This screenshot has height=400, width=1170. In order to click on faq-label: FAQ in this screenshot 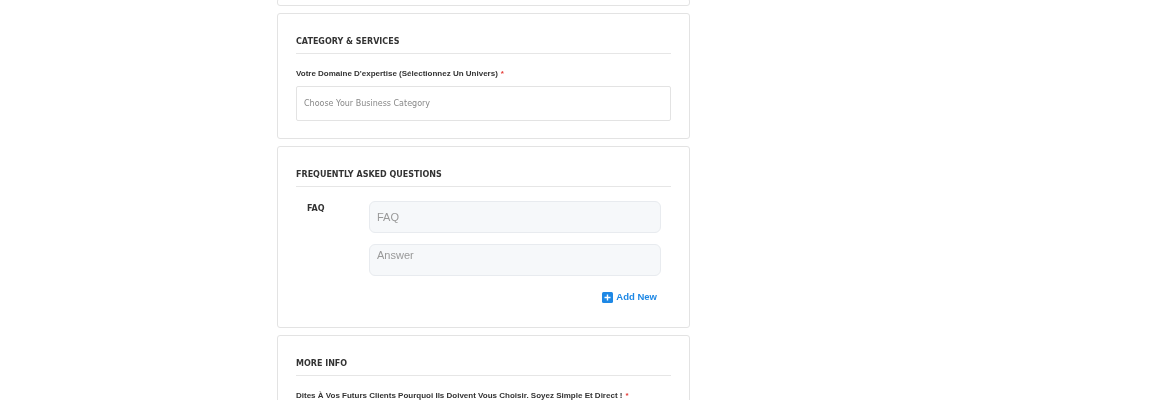, I will do `click(316, 209)`.